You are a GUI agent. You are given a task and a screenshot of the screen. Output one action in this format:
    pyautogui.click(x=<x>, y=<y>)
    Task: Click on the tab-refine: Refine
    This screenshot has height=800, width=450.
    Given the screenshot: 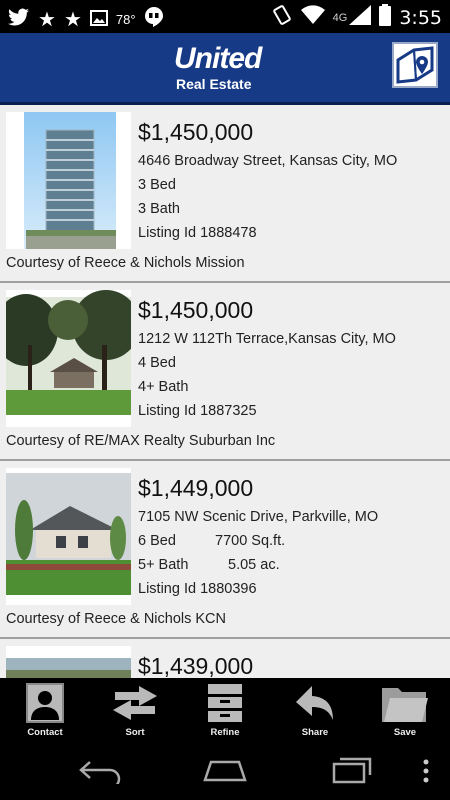 What is the action you would take?
    pyautogui.click(x=225, y=709)
    